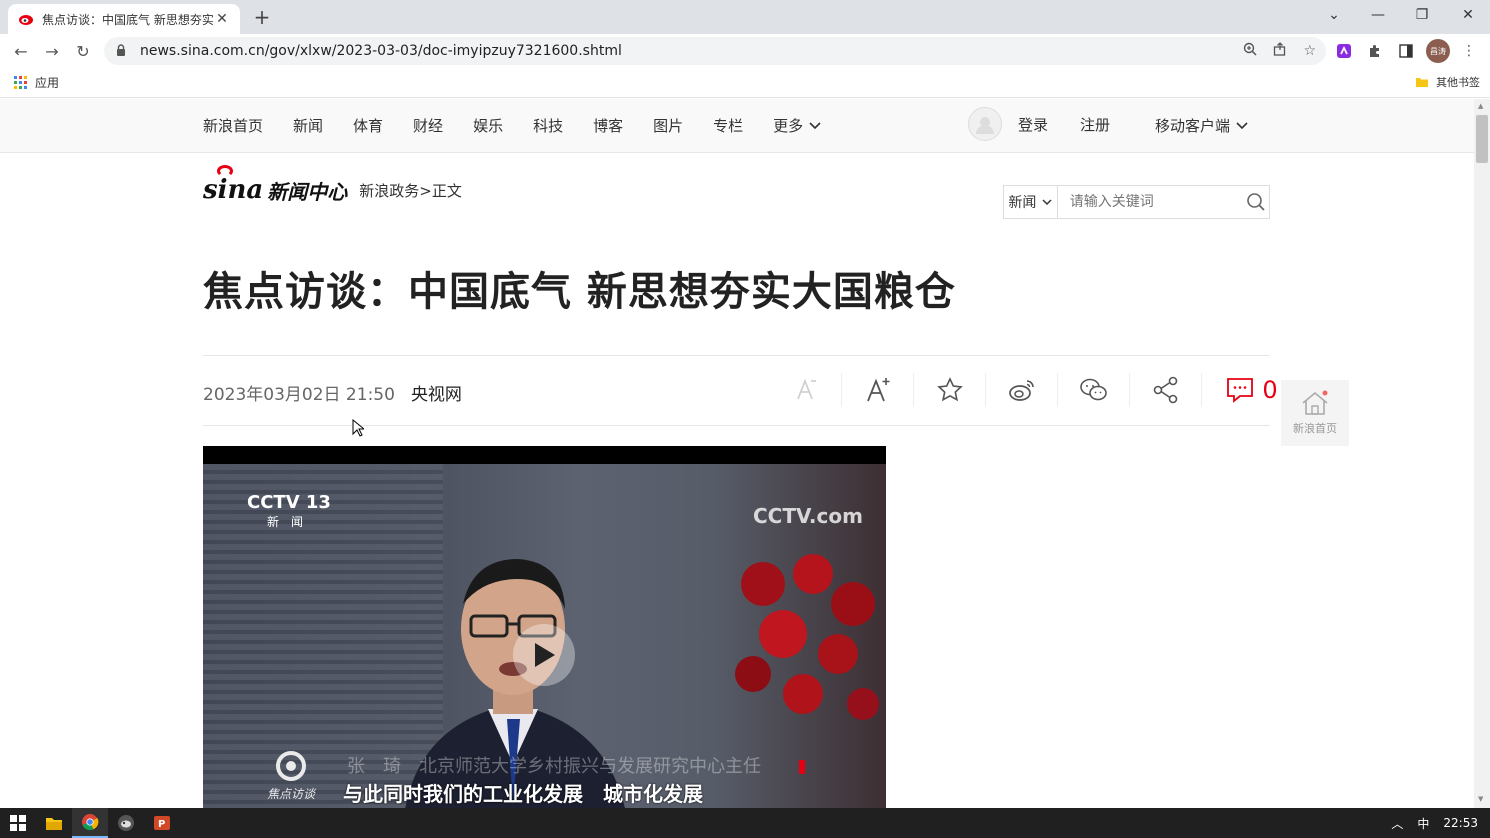  I want to click on windows-start-icon, so click(18, 823).